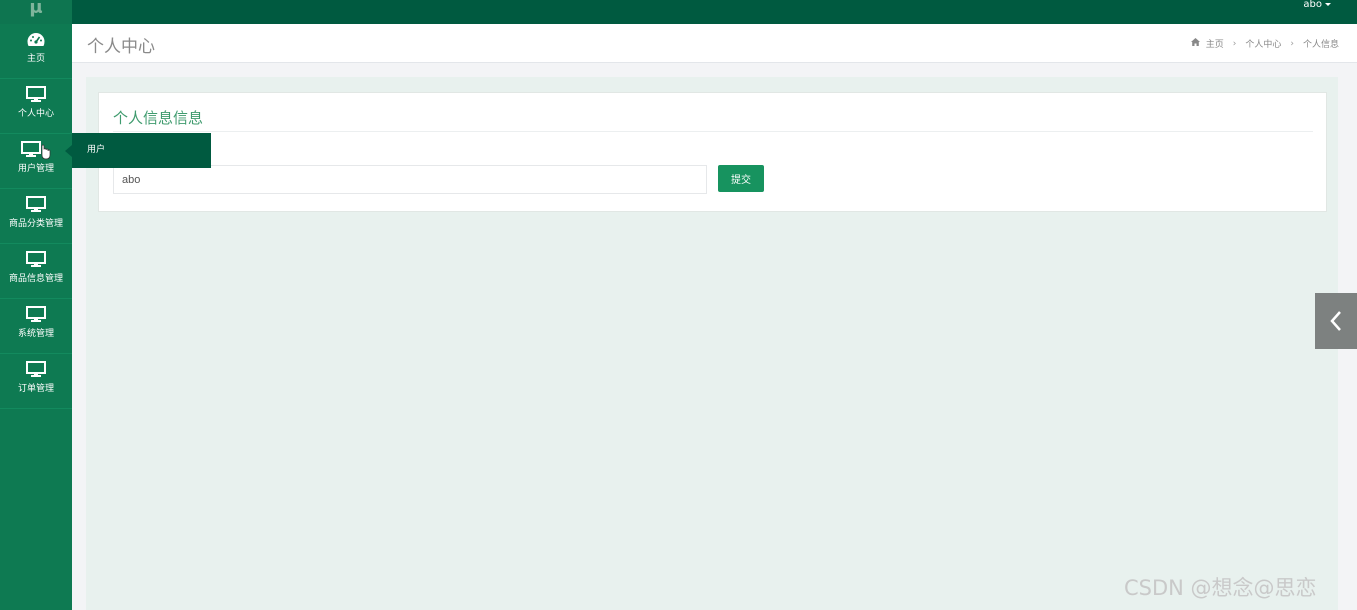 The width and height of the screenshot is (1357, 610). I want to click on user-name: abo, so click(1312, 5).